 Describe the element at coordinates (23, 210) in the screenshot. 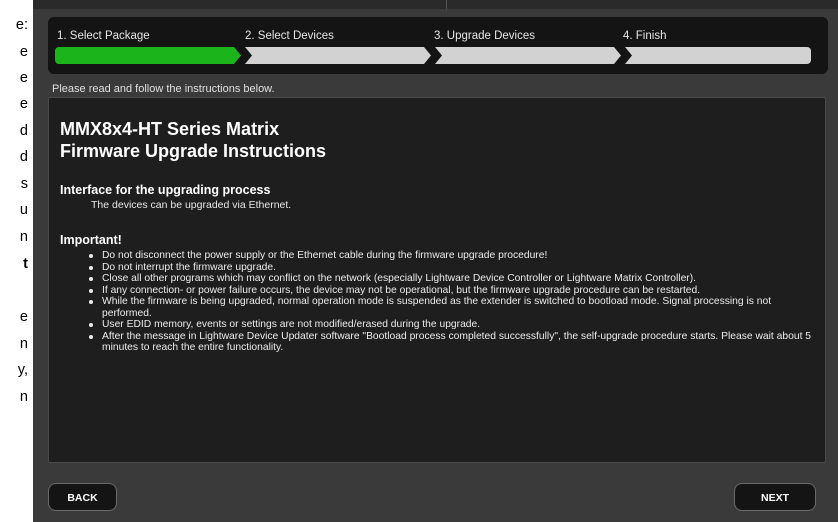

I see `document-text-line: u` at that location.